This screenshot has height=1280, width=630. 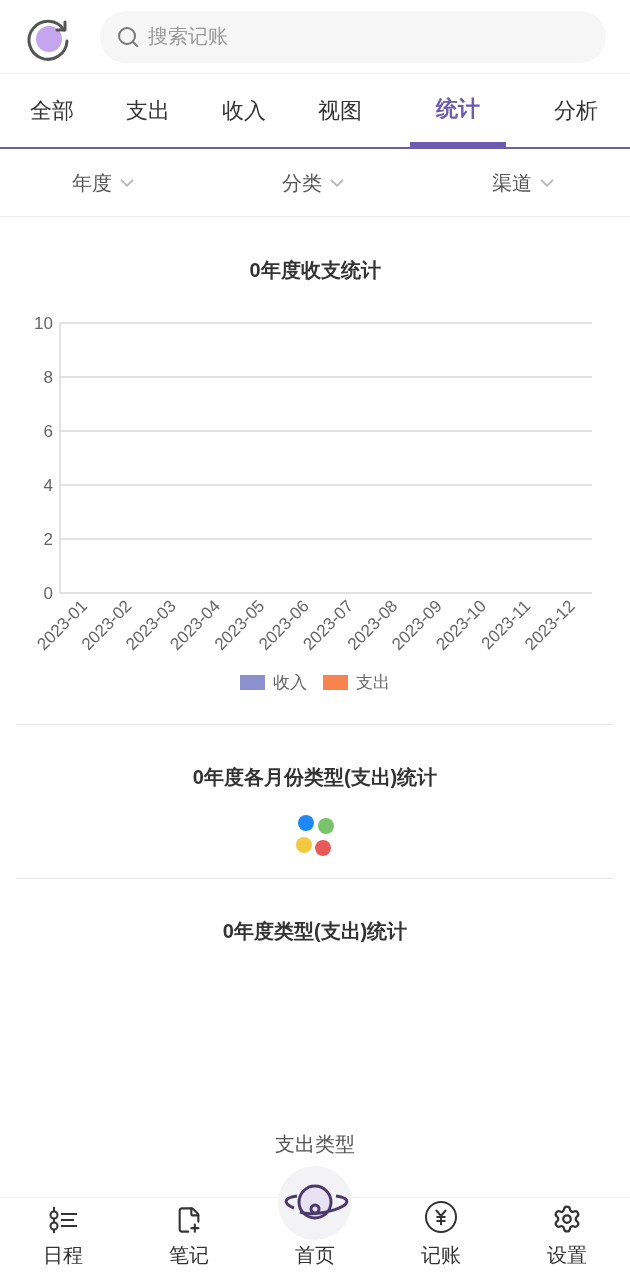 I want to click on search-field: 搜索记账, so click(x=353, y=36).